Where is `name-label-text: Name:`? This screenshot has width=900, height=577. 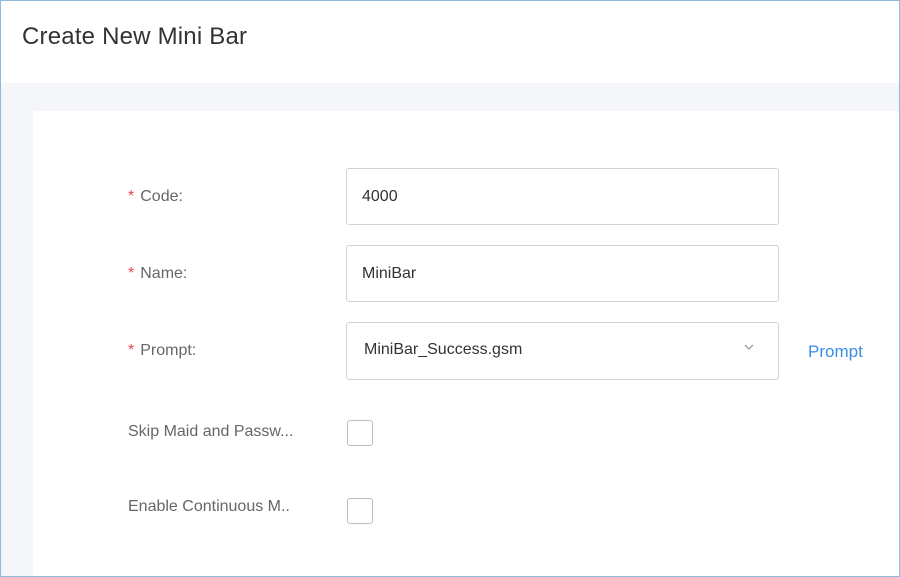 name-label-text: Name: is located at coordinates (164, 273).